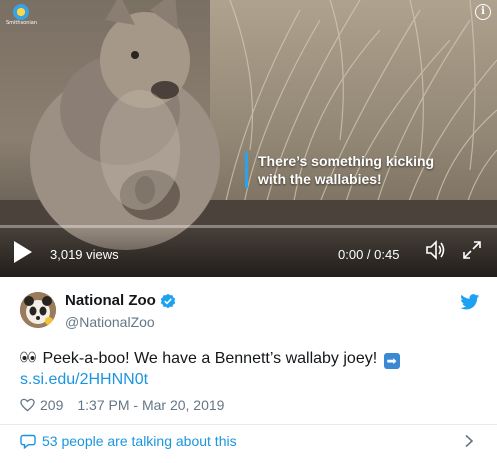 The width and height of the screenshot is (497, 463). What do you see at coordinates (250, 441) in the screenshot?
I see `talking-about-link: 53 people are talking about this` at bounding box center [250, 441].